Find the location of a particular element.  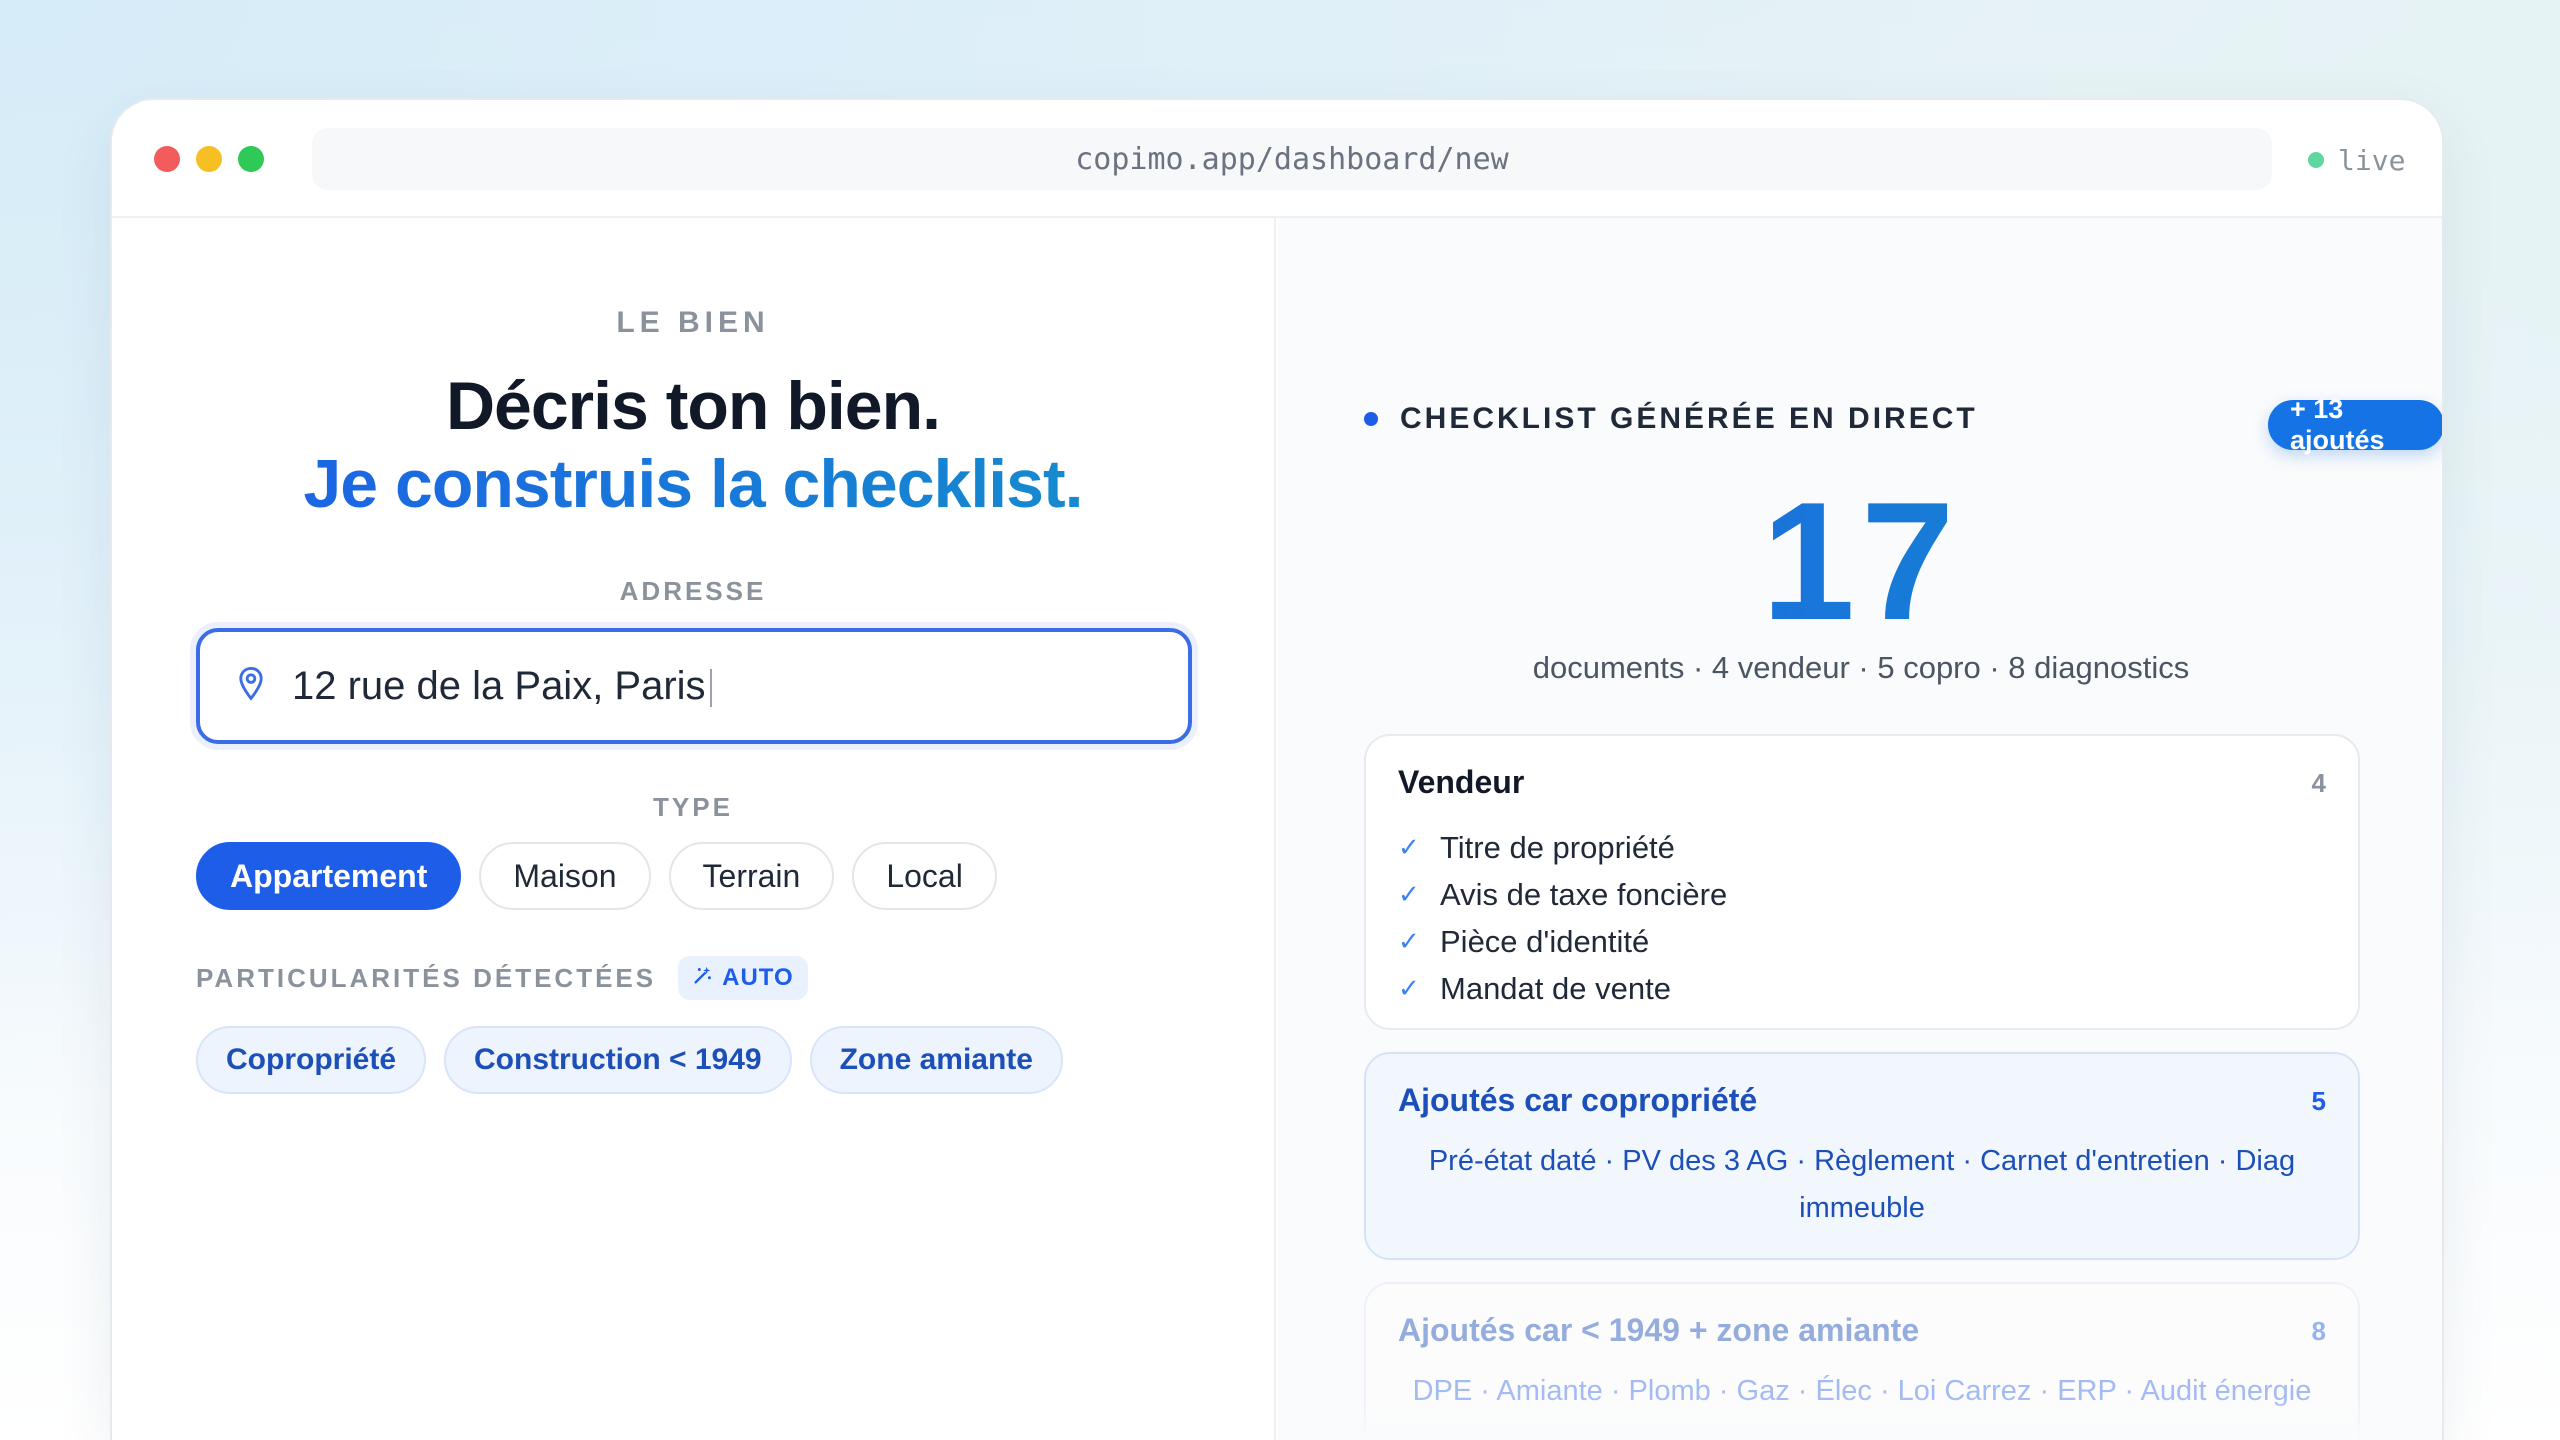

list-item-label: Mandat de vente is located at coordinates (1555, 988).